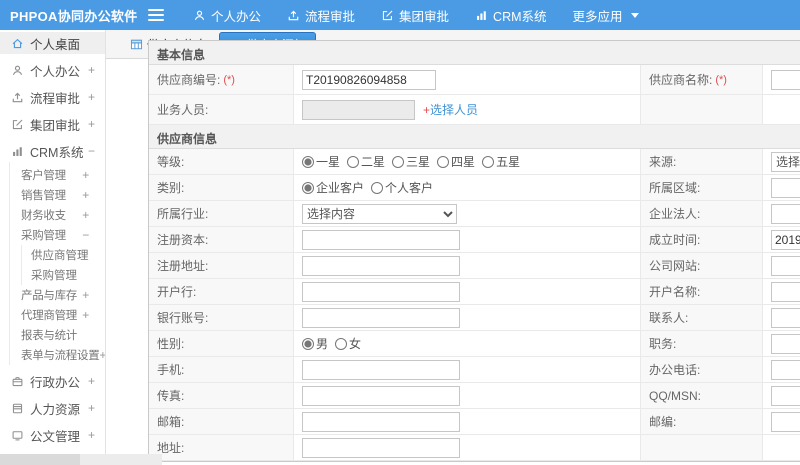  Describe the element at coordinates (321, 15) in the screenshot. I see `navbar-item: 流程审批` at that location.